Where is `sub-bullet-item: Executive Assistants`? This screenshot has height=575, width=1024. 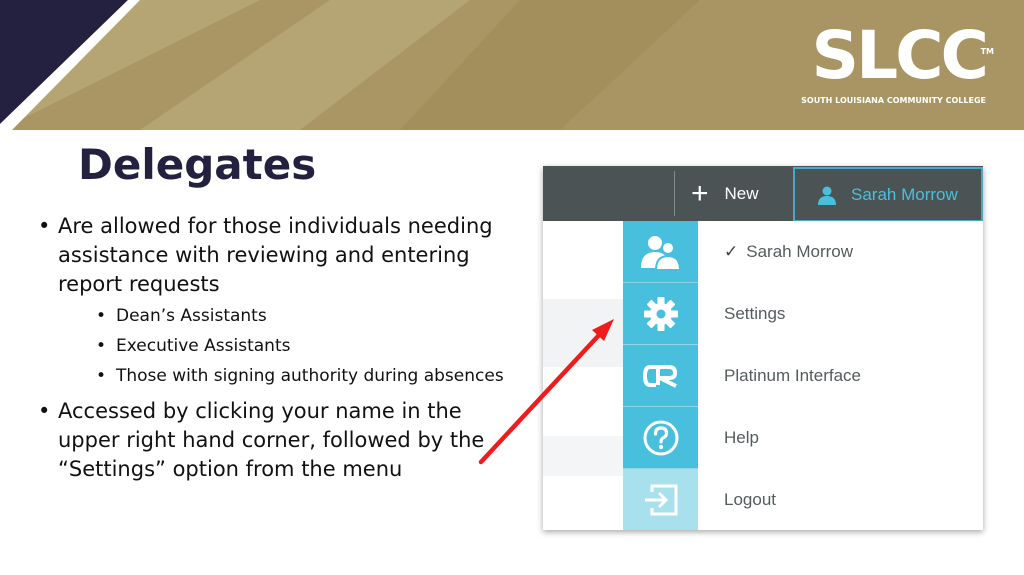
sub-bullet-item: Executive Assistants is located at coordinates (301, 346).